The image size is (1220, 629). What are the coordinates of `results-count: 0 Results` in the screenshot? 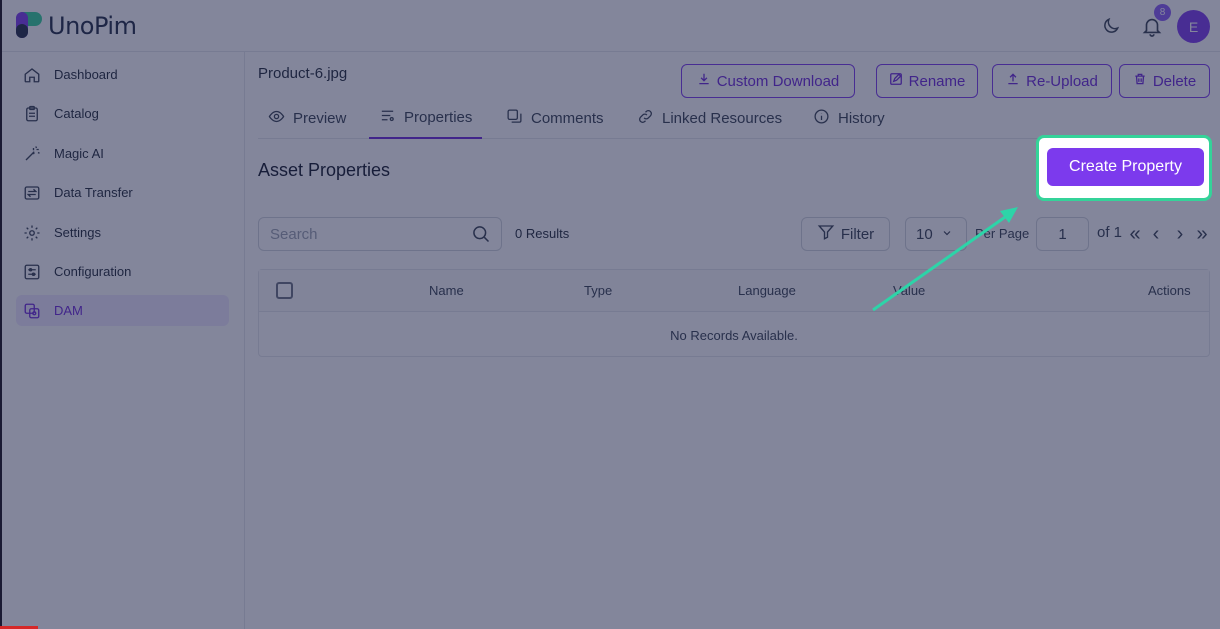 It's located at (542, 233).